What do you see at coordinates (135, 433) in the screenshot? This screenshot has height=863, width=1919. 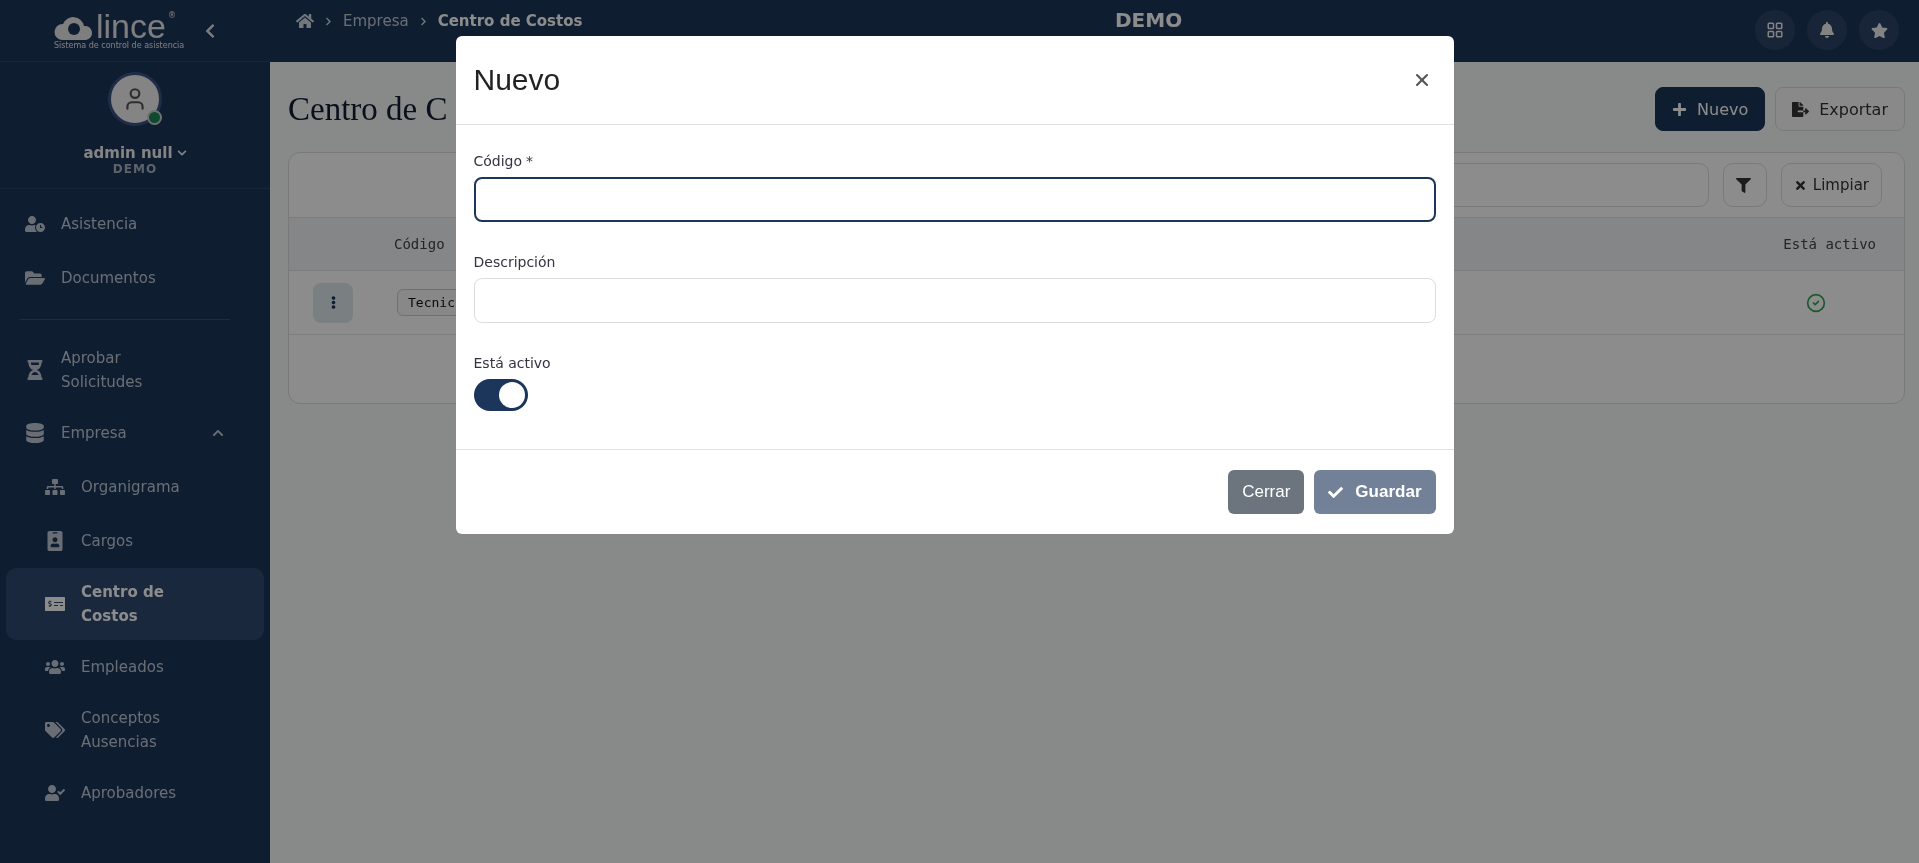 I see `sidebar-item: Empresa` at bounding box center [135, 433].